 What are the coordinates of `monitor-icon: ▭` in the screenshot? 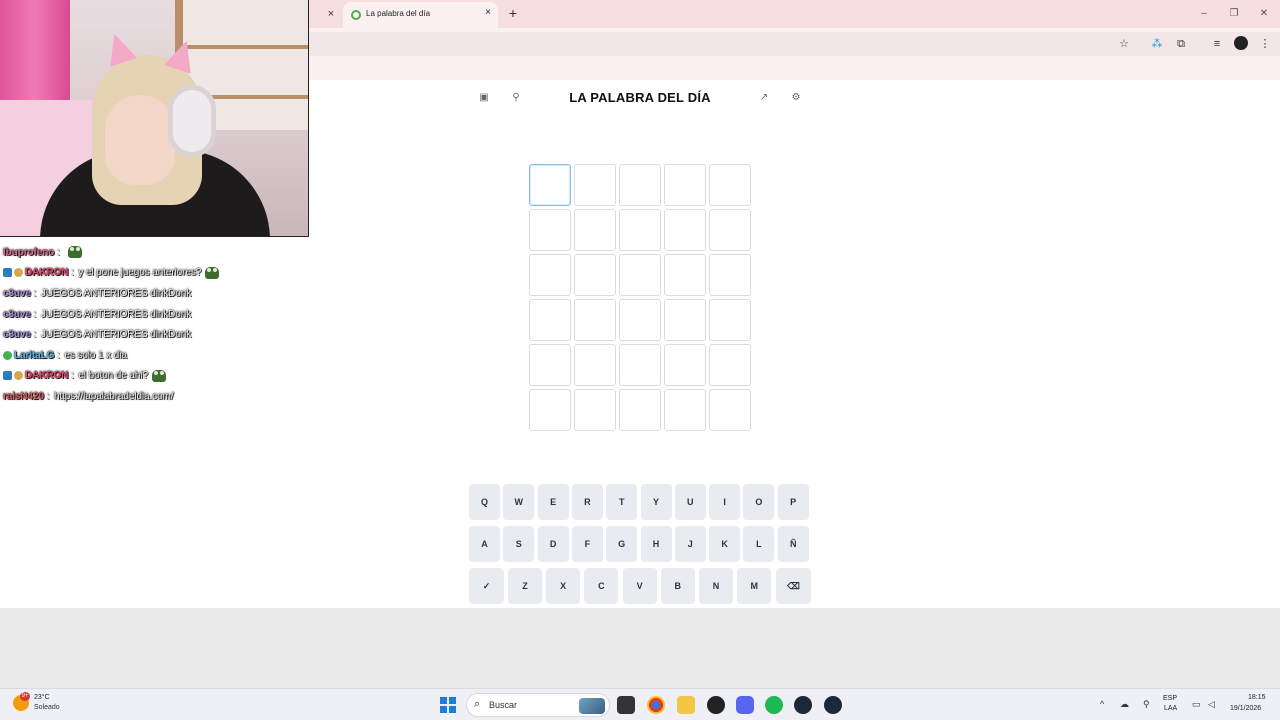 It's located at (1196, 704).